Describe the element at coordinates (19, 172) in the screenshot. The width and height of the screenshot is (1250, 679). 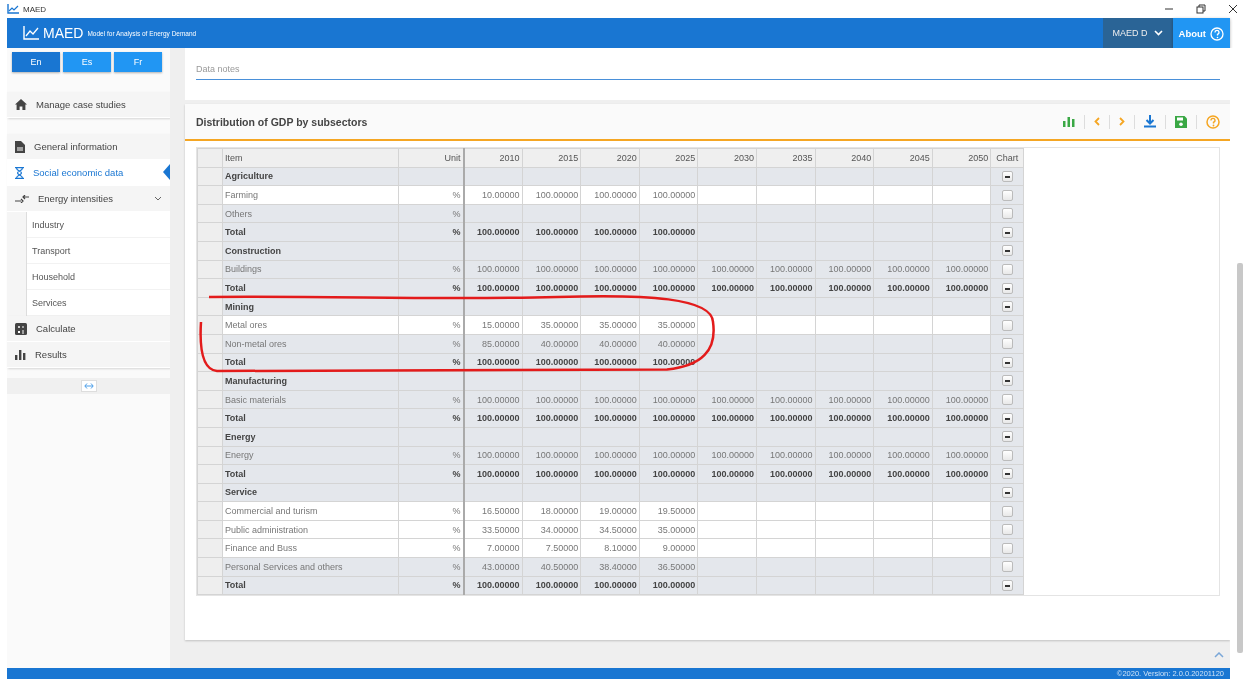
I see `hourglass-icon` at that location.